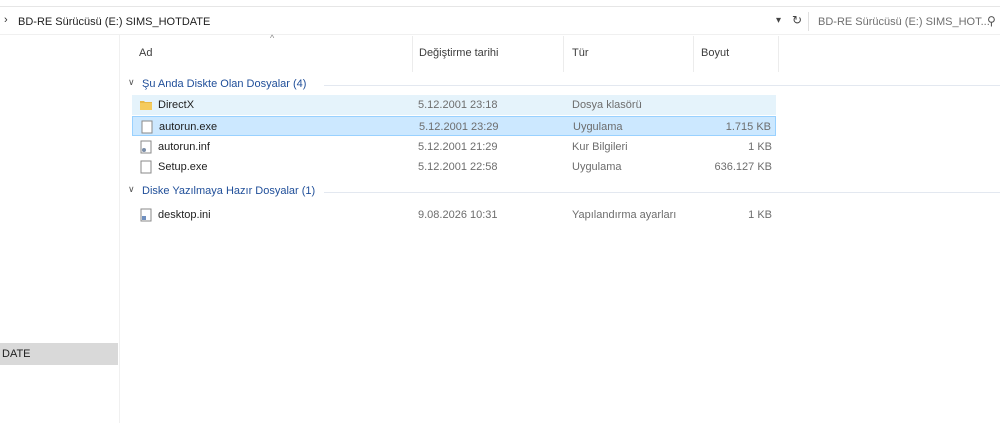  I want to click on file-size: 636.127 KB, so click(743, 167).